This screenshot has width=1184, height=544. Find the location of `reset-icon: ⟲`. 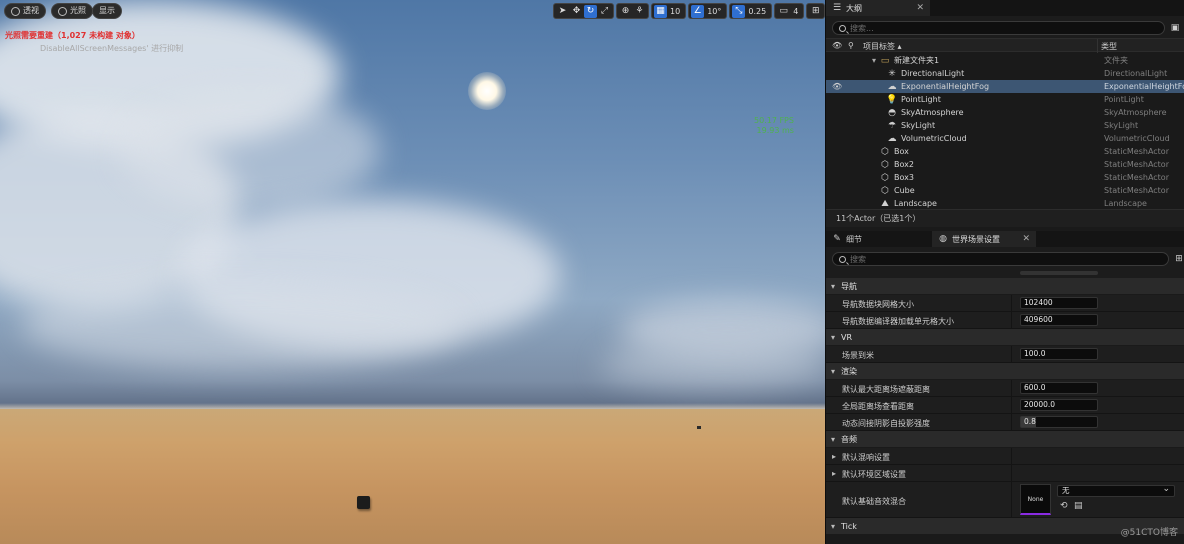

reset-icon: ⟲ is located at coordinates (1064, 506).